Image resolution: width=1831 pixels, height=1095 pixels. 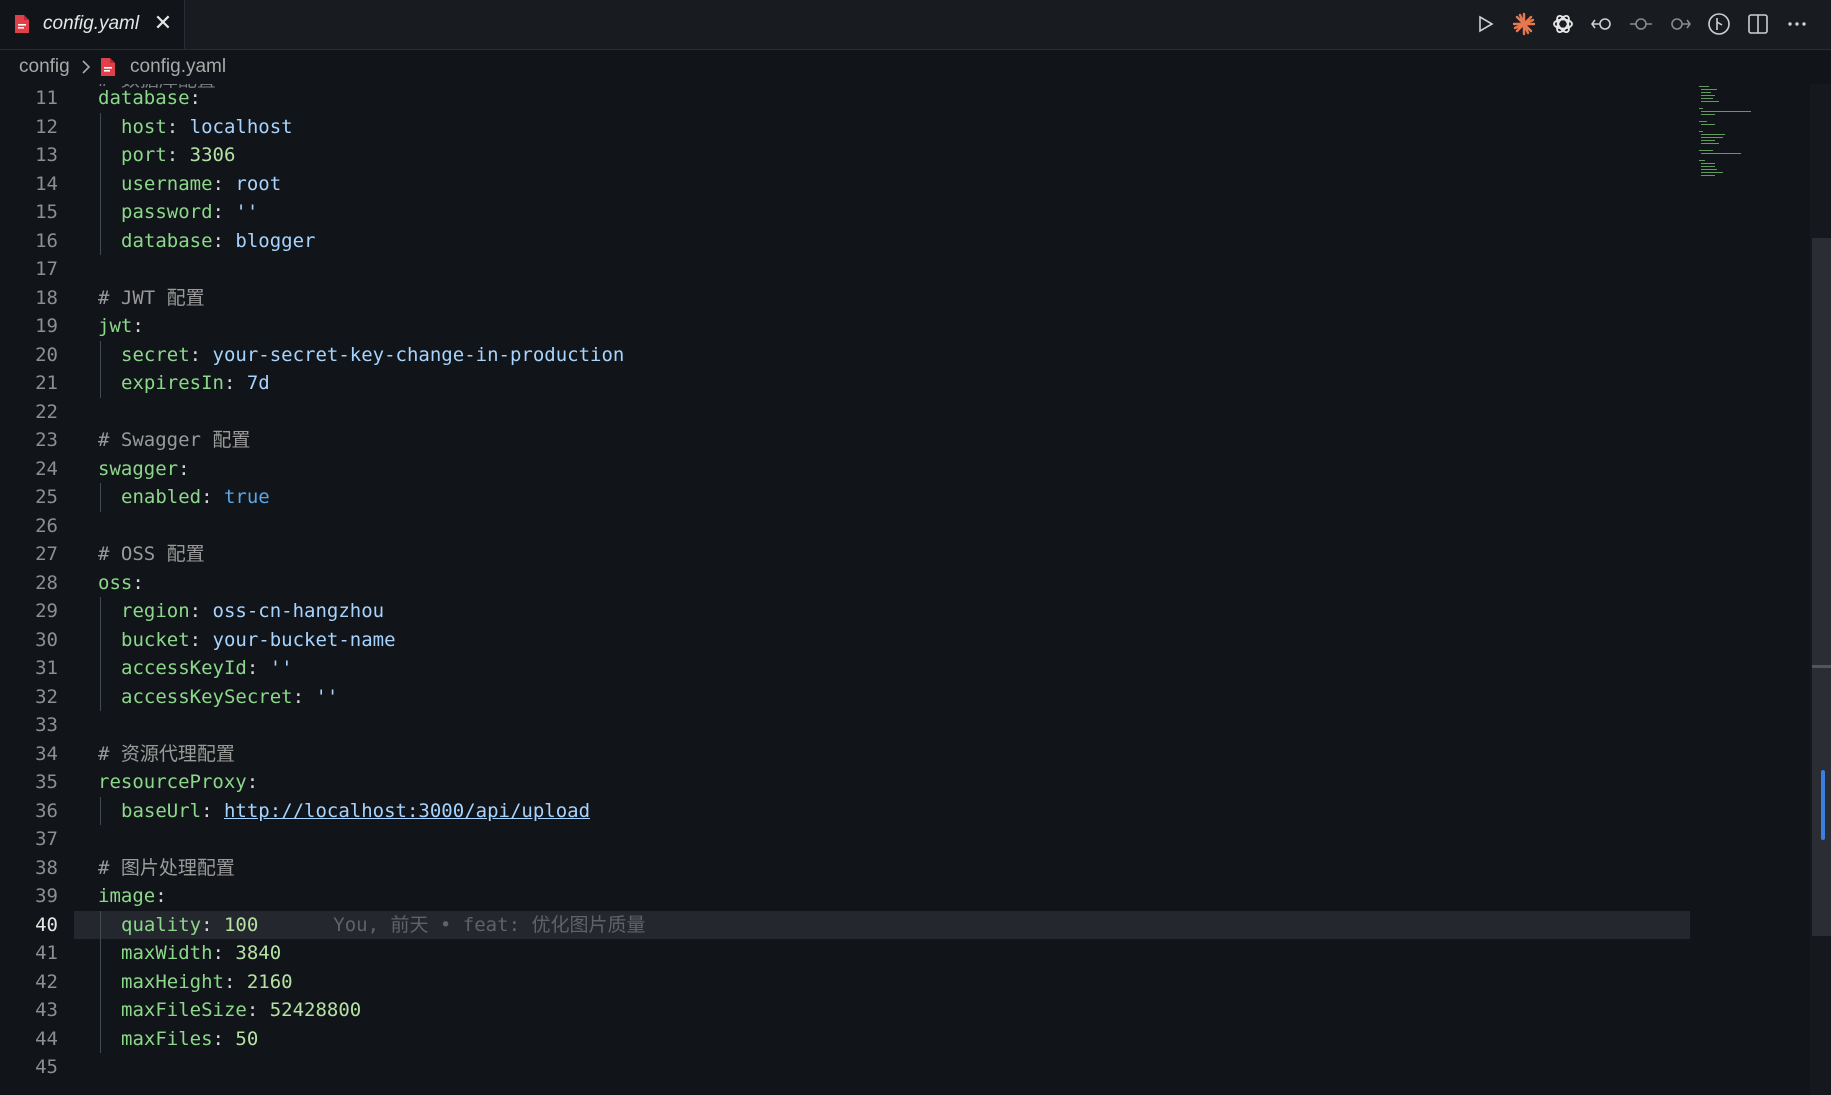 I want to click on code-line: 30 bucket: your-bucket-name, so click(x=850, y=639).